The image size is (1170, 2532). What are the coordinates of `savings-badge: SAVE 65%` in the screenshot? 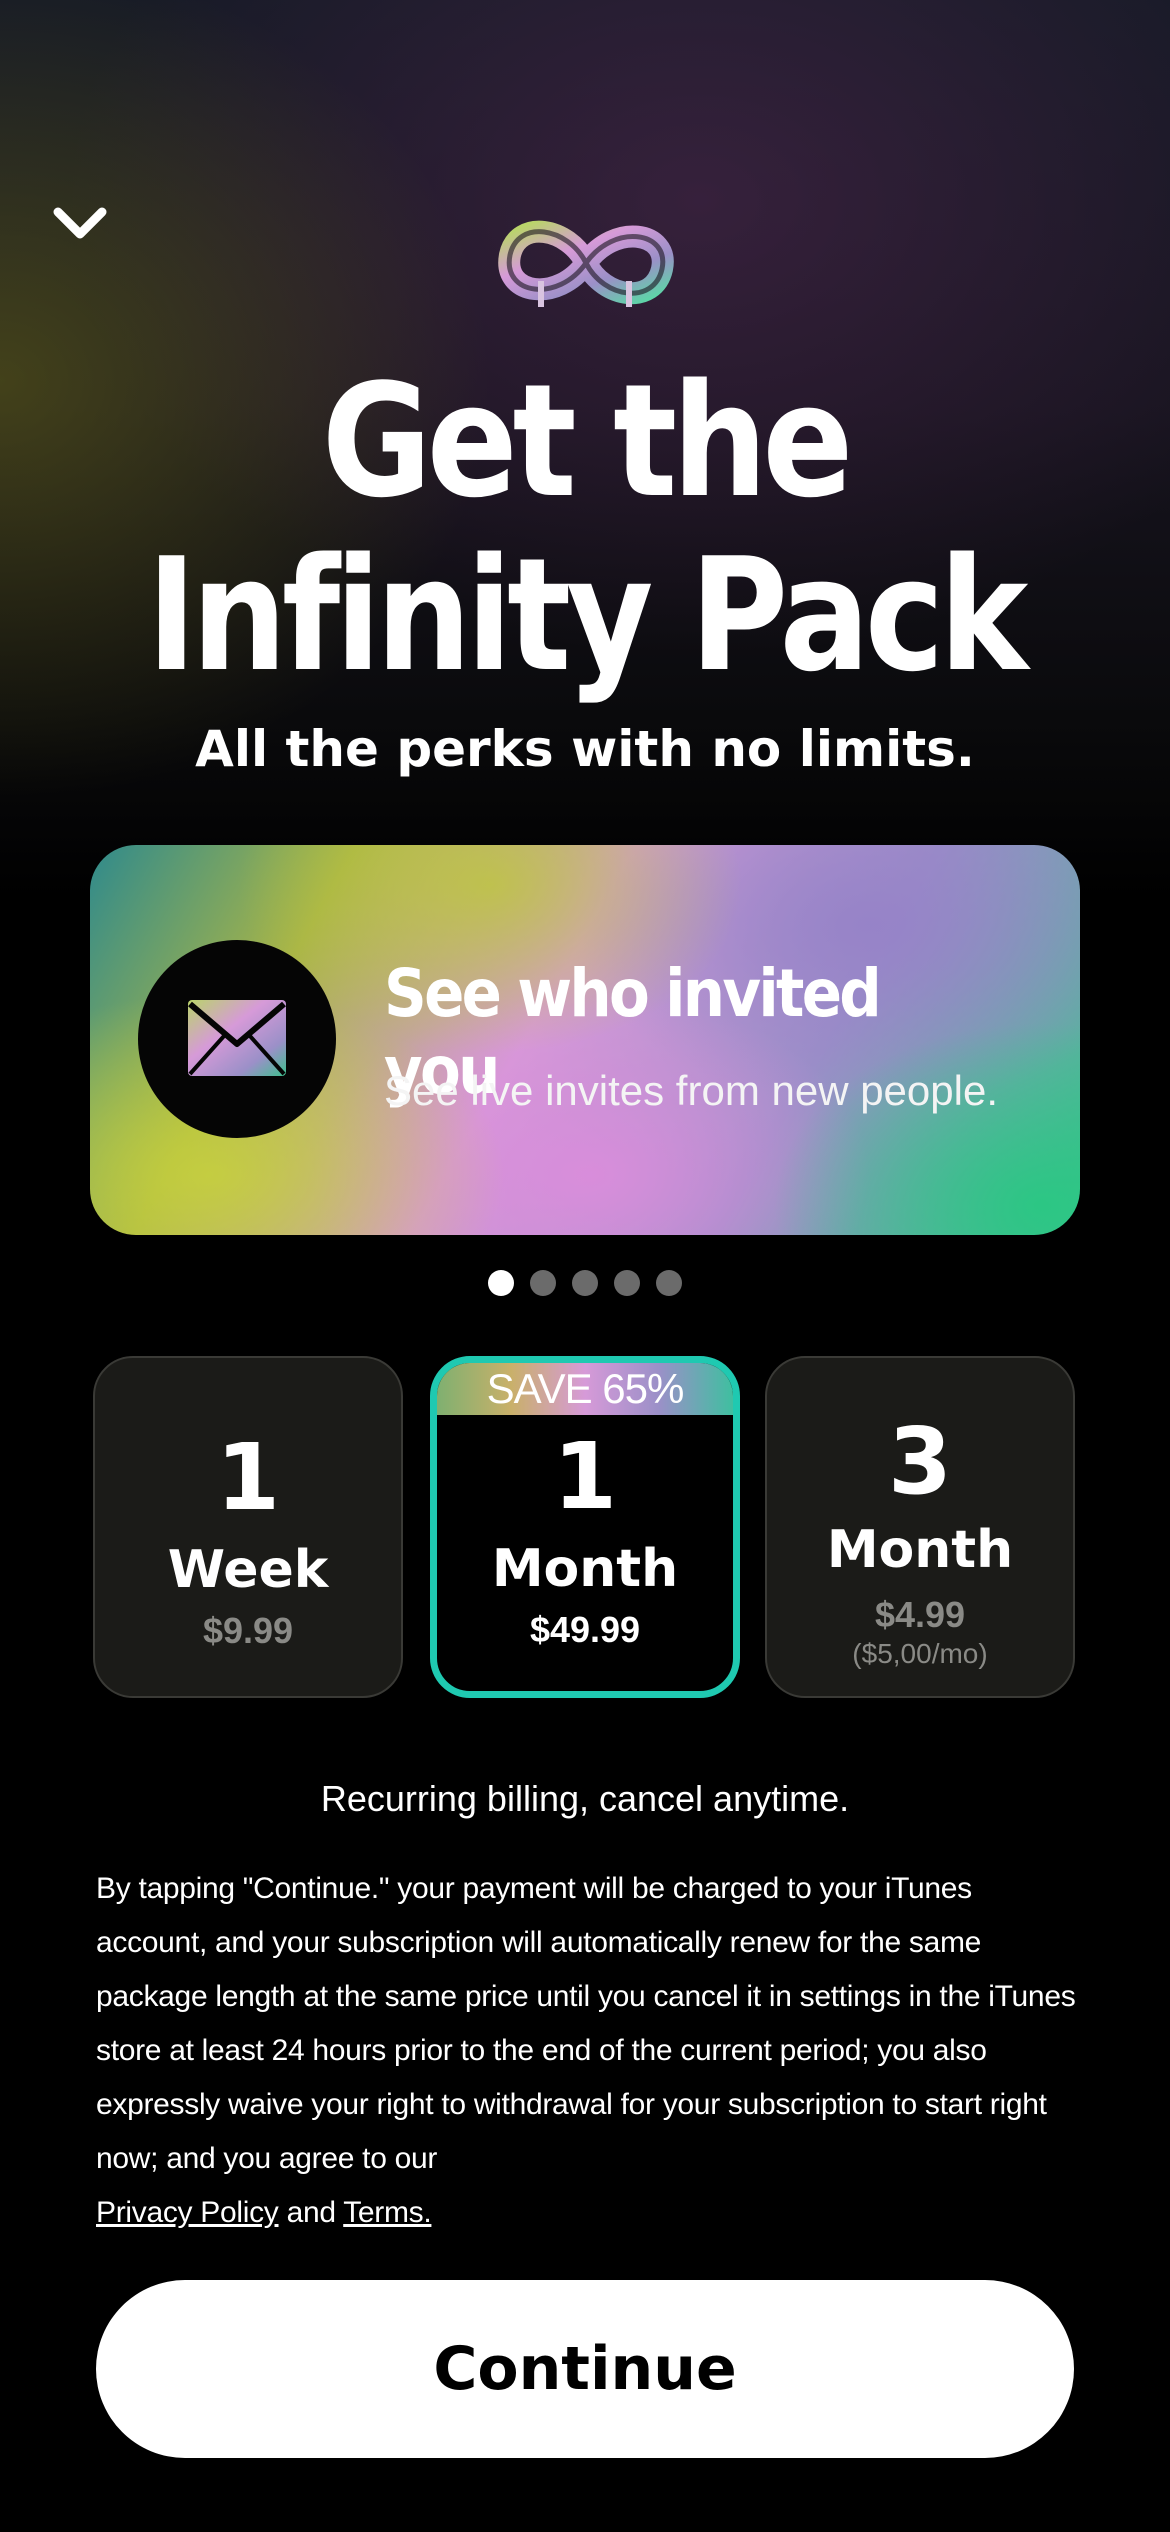 It's located at (585, 1389).